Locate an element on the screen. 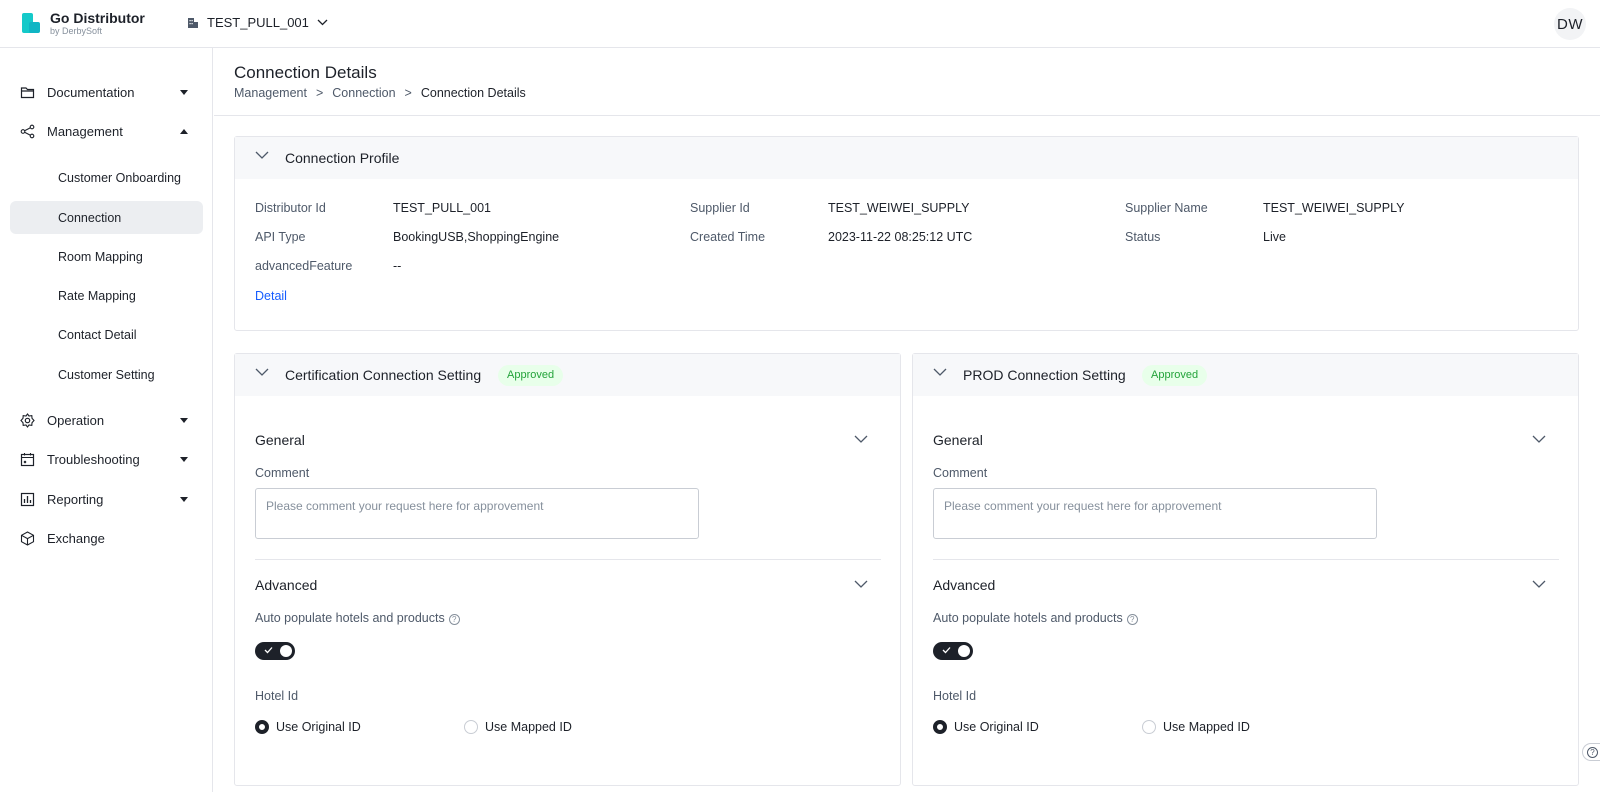 This screenshot has height=792, width=1600. breadcrumb-current: Connection Details is located at coordinates (473, 93).